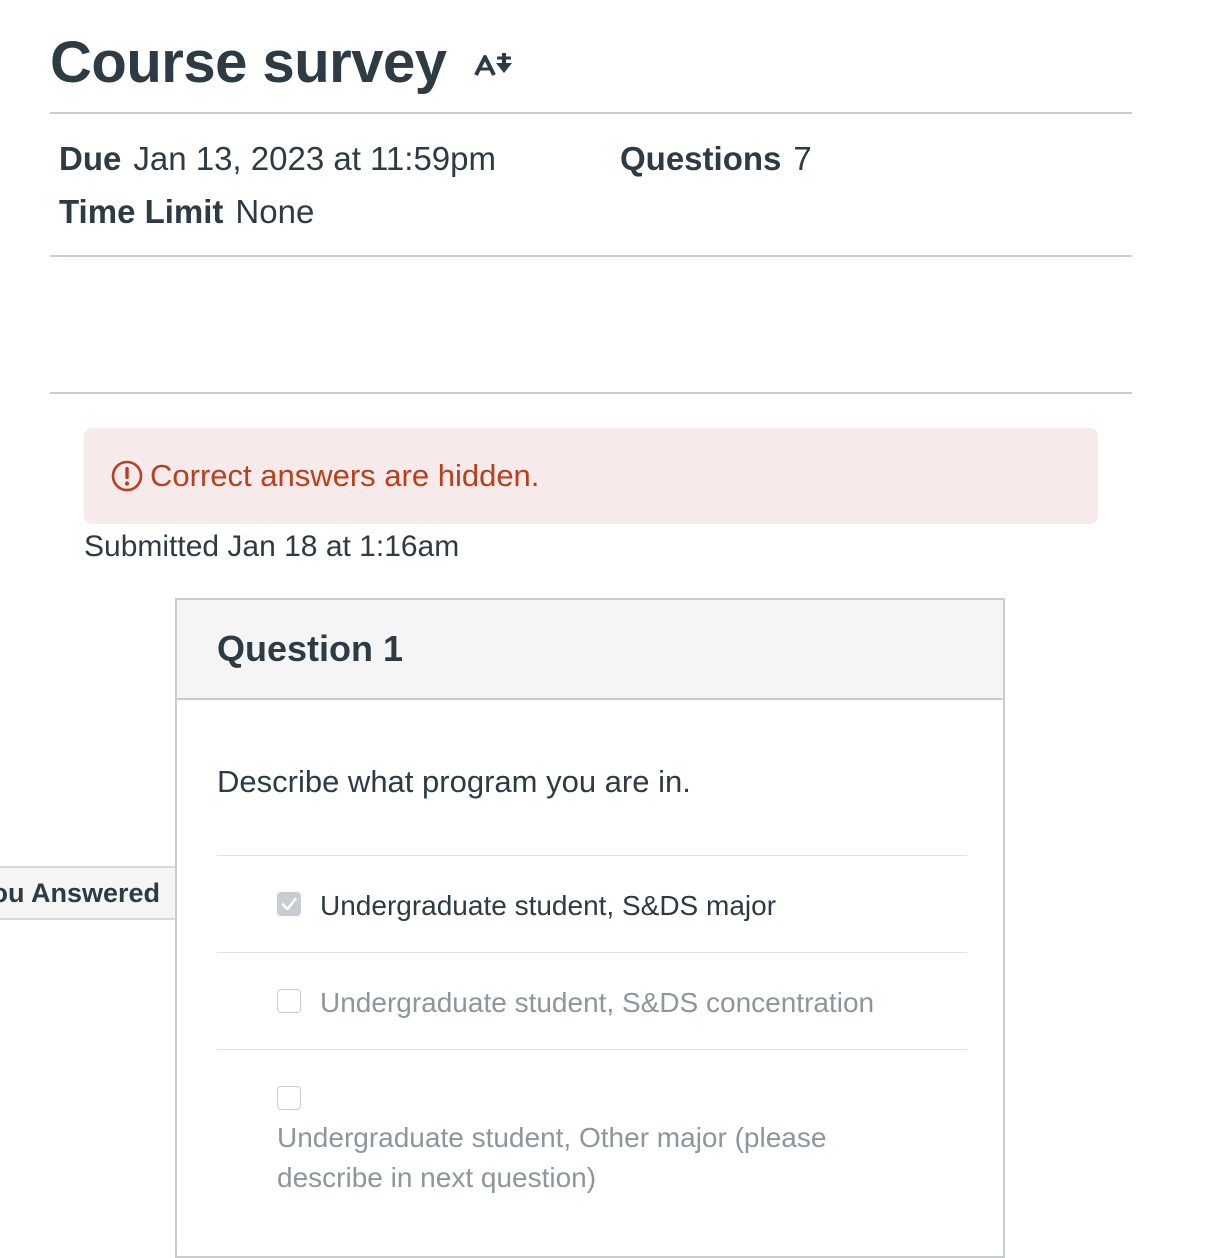 This screenshot has height=1258, width=1206. What do you see at coordinates (141, 211) in the screenshot?
I see `time-limit-label: Time Limit` at bounding box center [141, 211].